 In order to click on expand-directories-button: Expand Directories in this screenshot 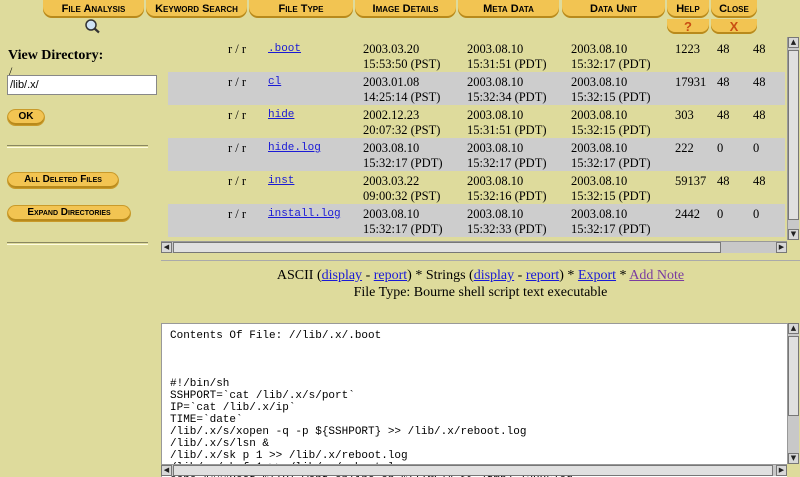, I will do `click(69, 213)`.